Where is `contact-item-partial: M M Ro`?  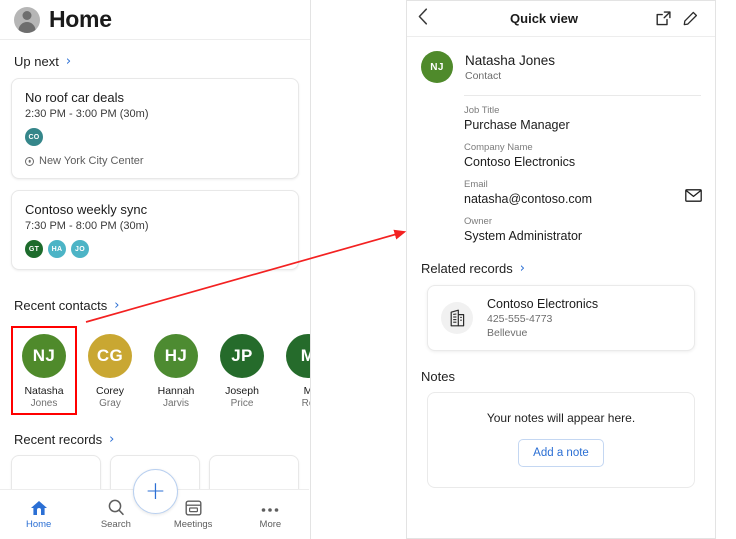 contact-item-partial: M M Ro is located at coordinates (292, 369).